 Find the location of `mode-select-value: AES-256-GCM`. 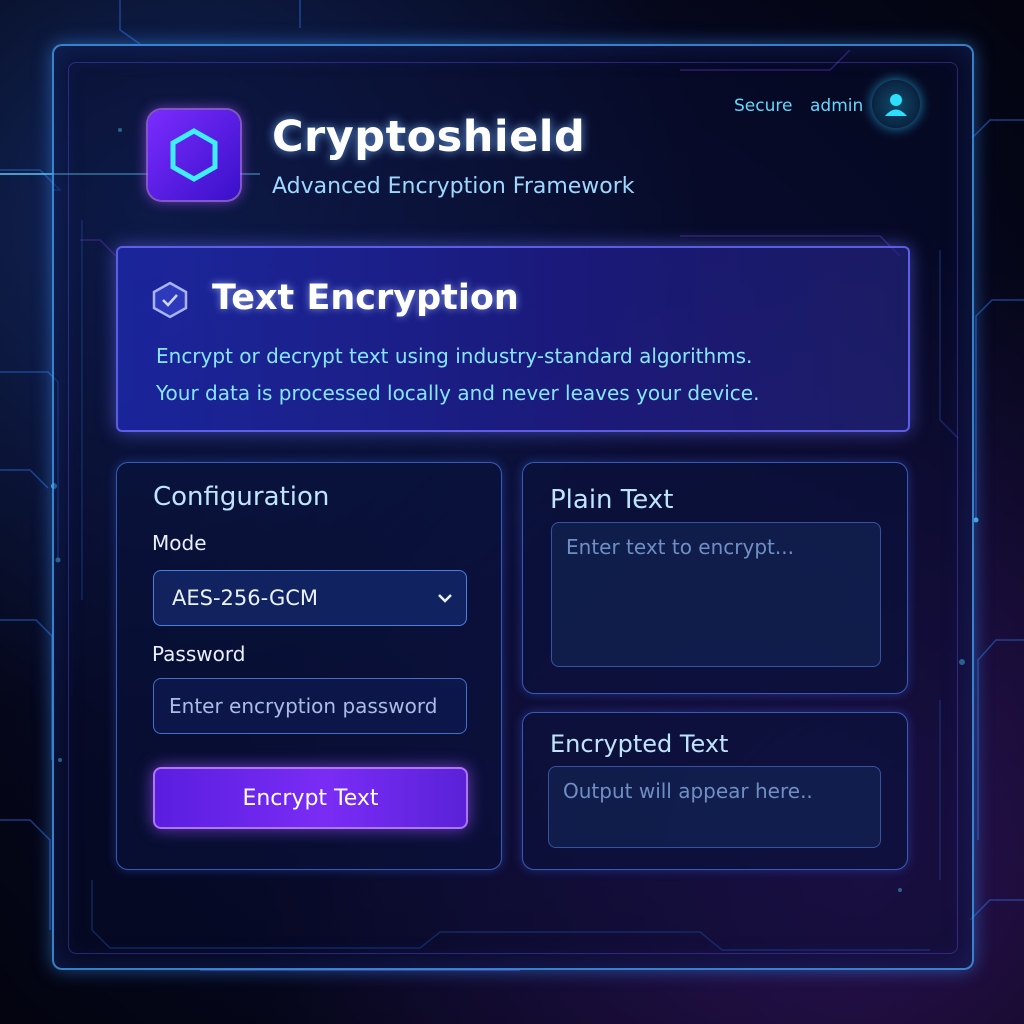

mode-select-value: AES-256-GCM is located at coordinates (245, 598).